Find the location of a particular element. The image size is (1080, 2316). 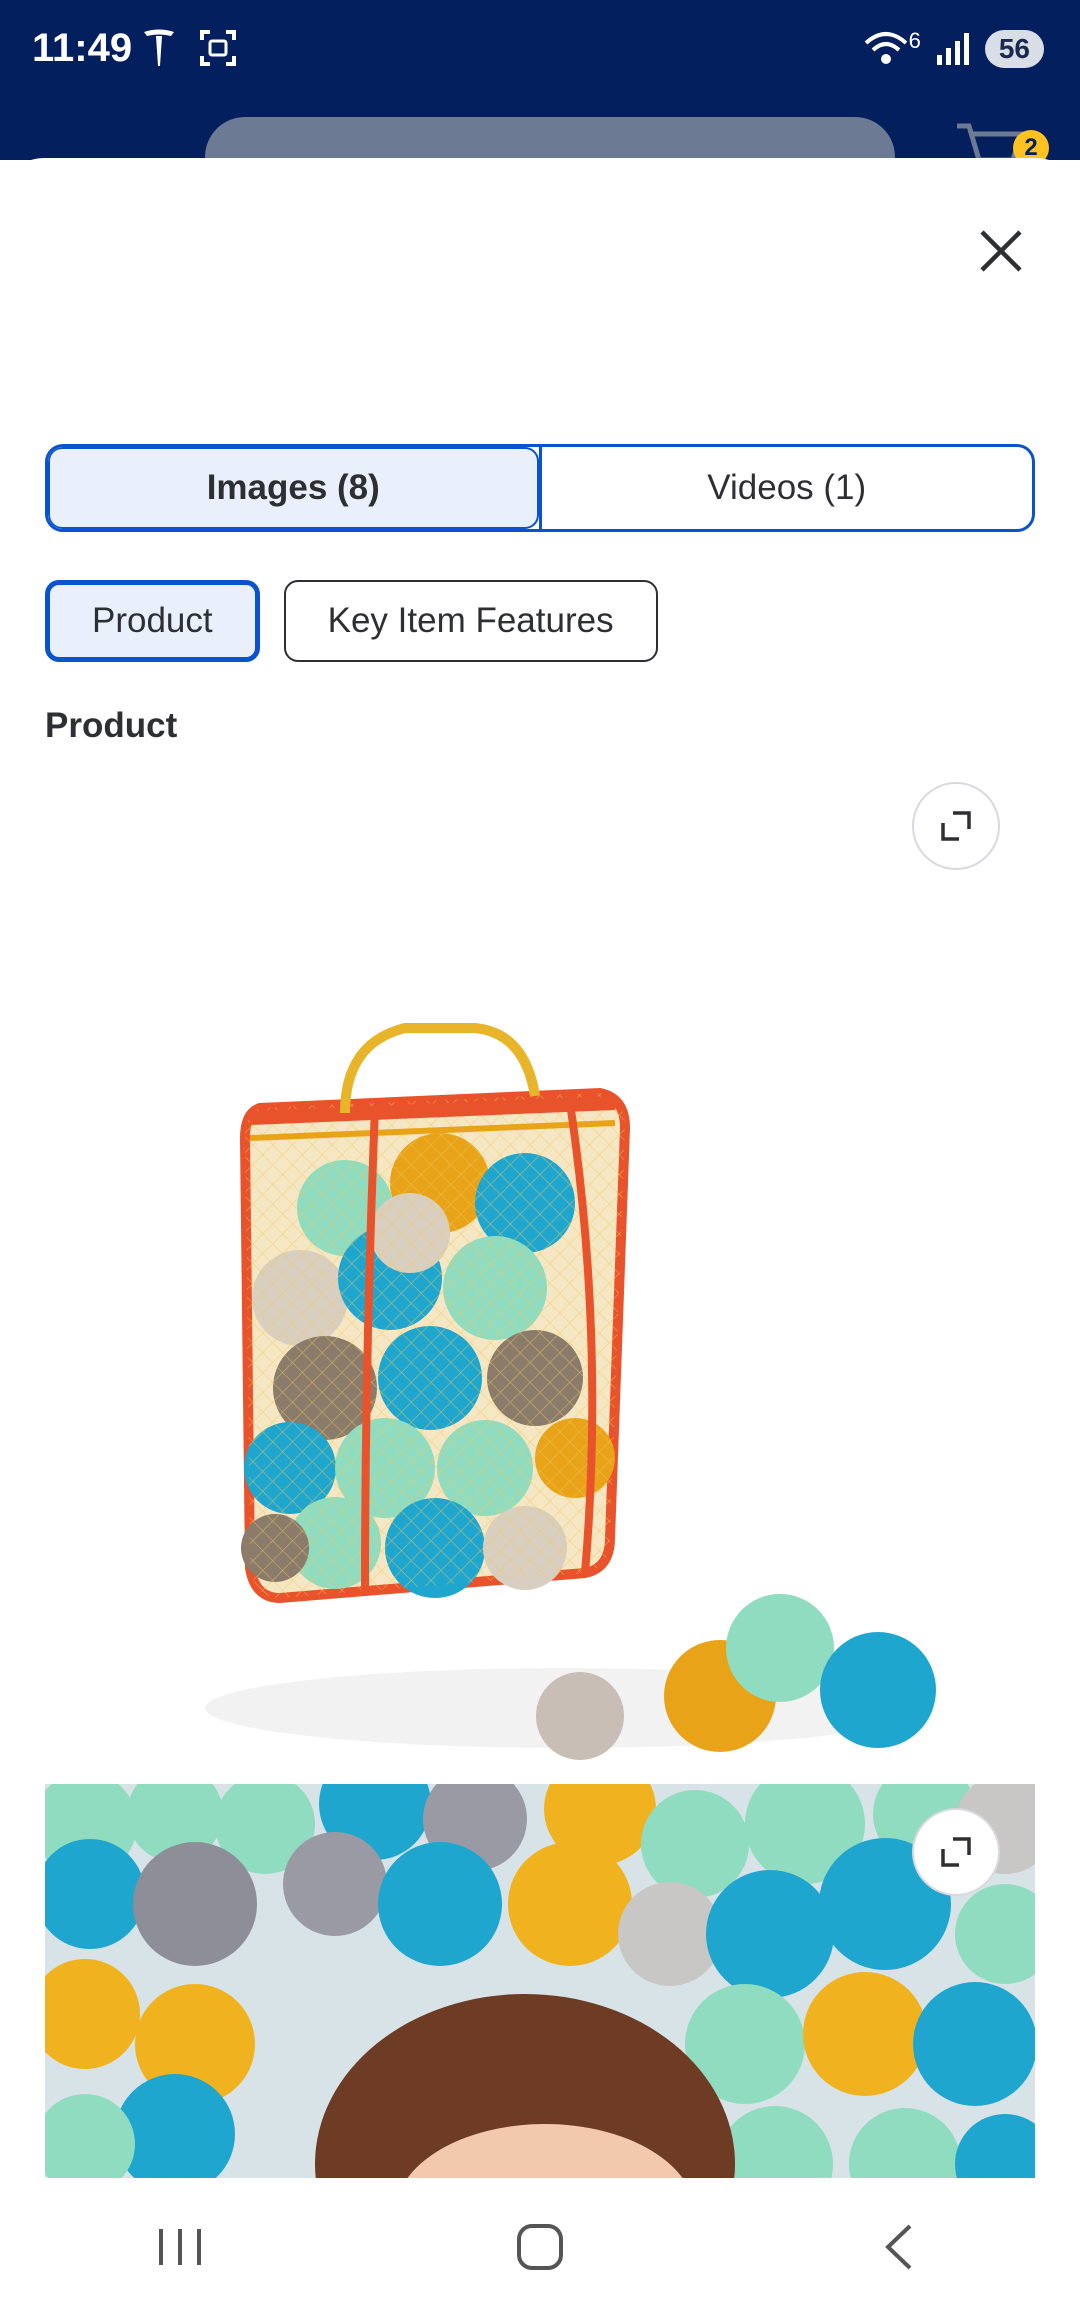

section-title: Product is located at coordinates (111, 725).